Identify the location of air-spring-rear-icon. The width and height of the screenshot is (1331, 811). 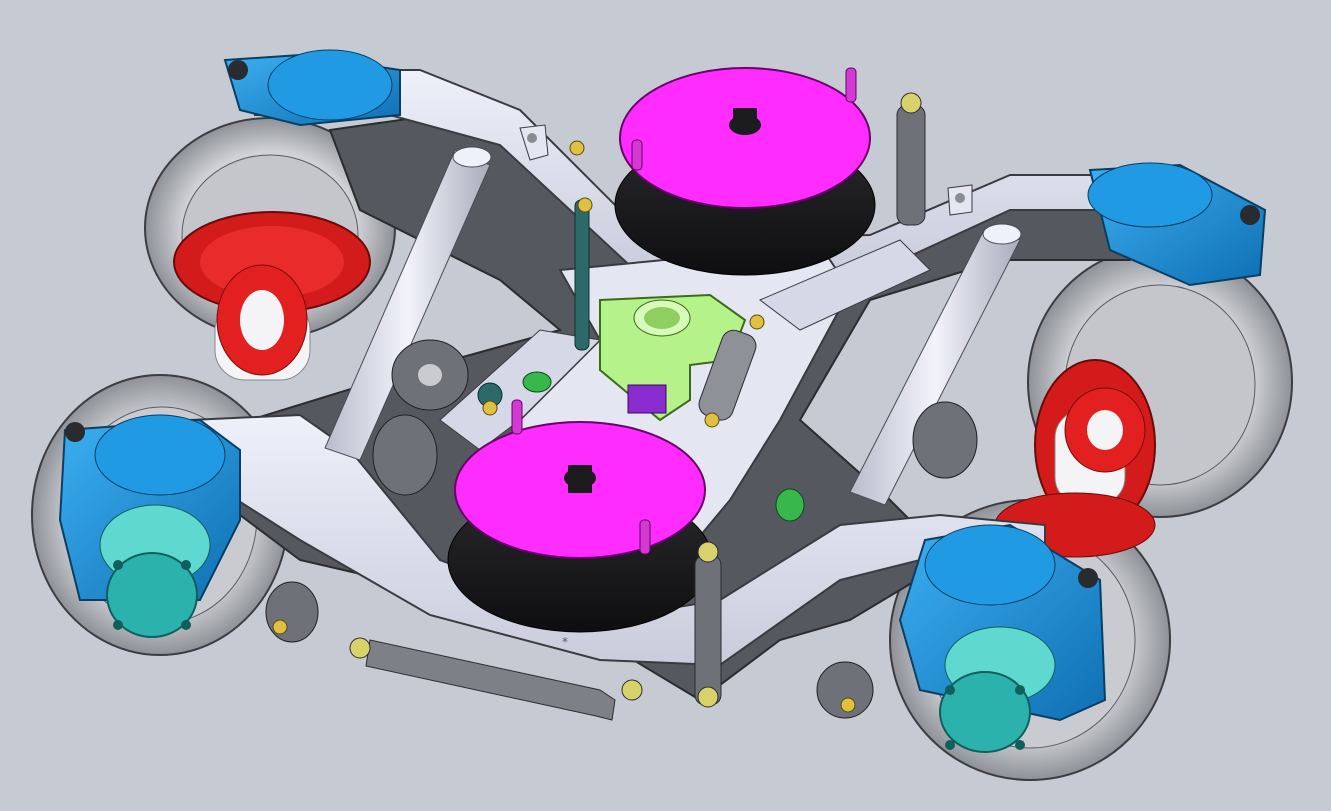
(745, 171).